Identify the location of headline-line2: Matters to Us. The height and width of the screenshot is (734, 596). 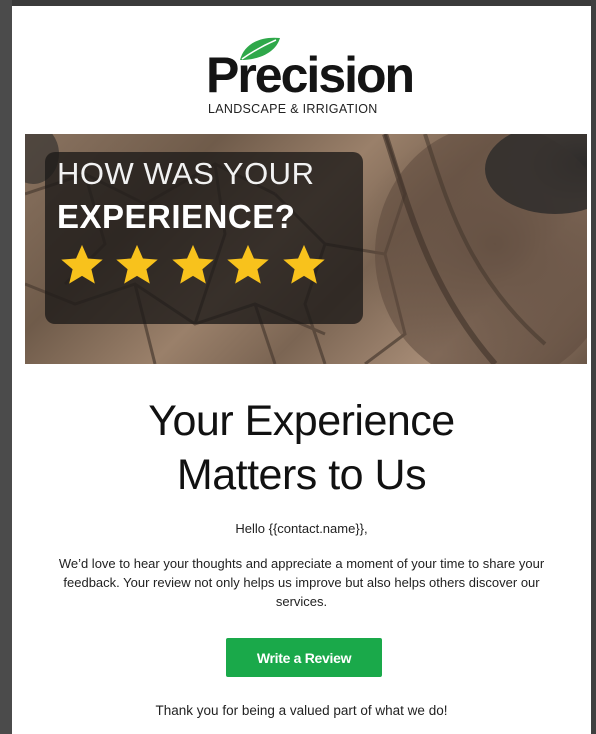
(301, 475).